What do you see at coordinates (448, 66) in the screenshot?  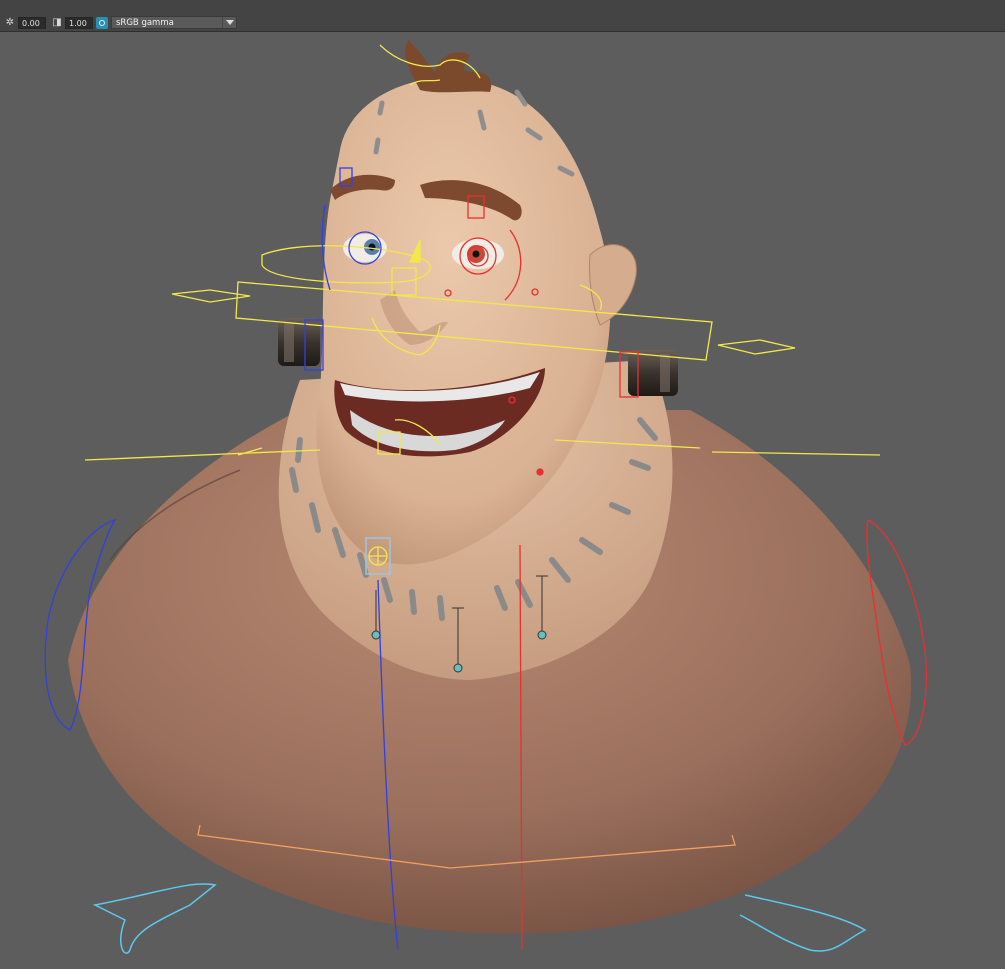 I see `hair-tuft` at bounding box center [448, 66].